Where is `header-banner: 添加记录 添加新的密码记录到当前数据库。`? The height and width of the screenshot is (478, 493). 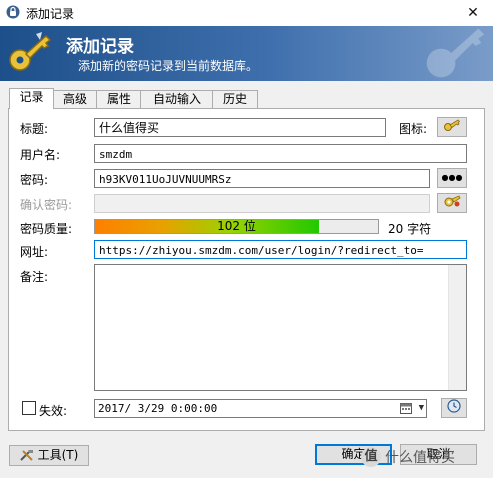
header-banner: 添加记录 添加新的密码记录到当前数据库。 is located at coordinates (246, 53).